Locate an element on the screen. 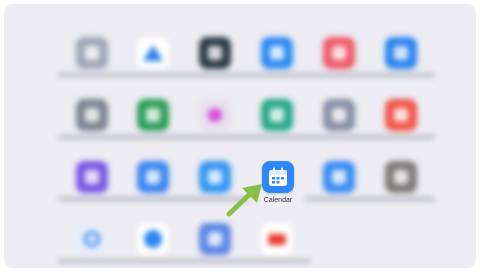 The width and height of the screenshot is (480, 272). calendar-icon is located at coordinates (278, 176).